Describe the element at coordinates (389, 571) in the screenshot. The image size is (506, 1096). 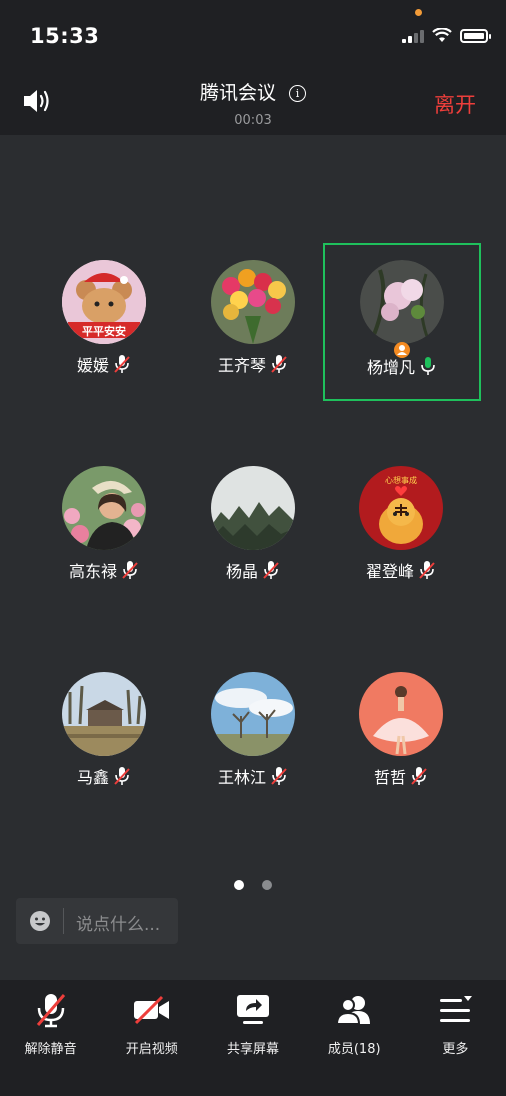
I see `participant-name: 翟登峰` at that location.